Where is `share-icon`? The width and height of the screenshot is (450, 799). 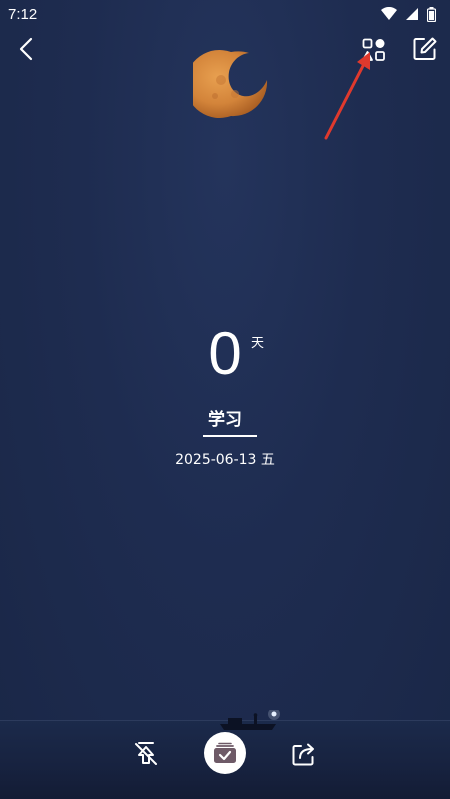 share-icon is located at coordinates (303, 754).